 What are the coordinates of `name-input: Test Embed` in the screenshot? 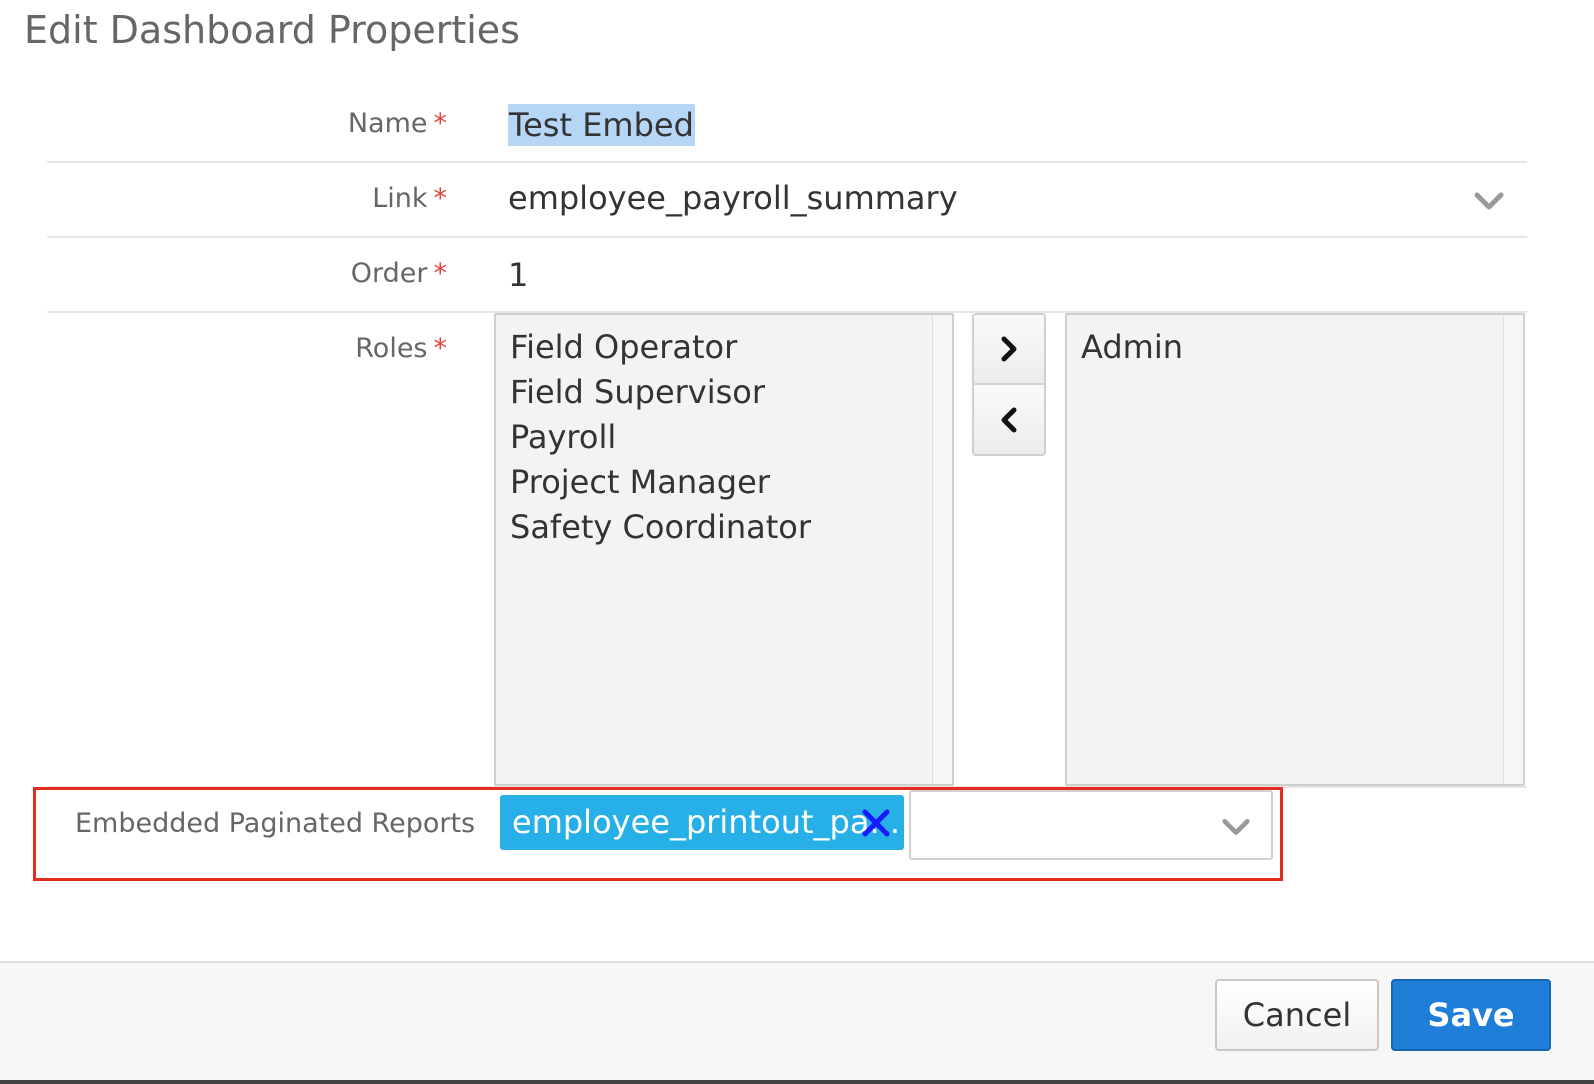 It's located at (601, 125).